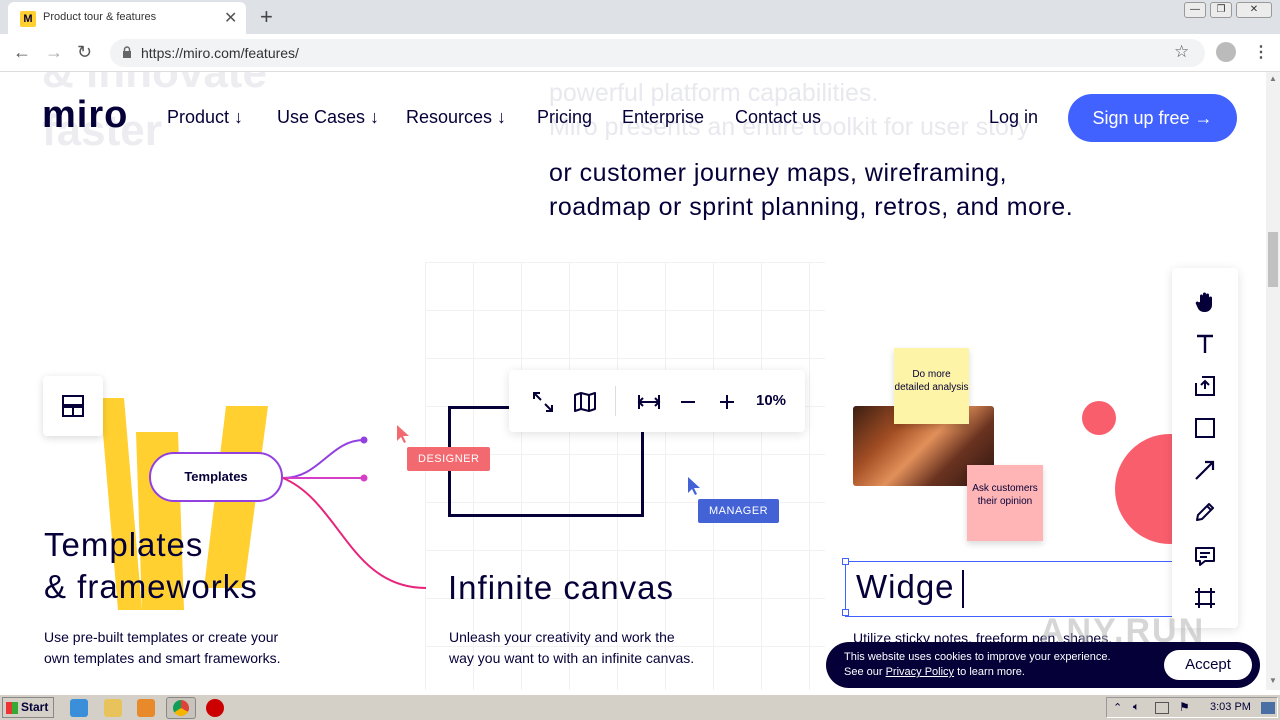 The height and width of the screenshot is (720, 1280). Describe the element at coordinates (1221, 10) in the screenshot. I see `window-maximize-button: ❐` at that location.